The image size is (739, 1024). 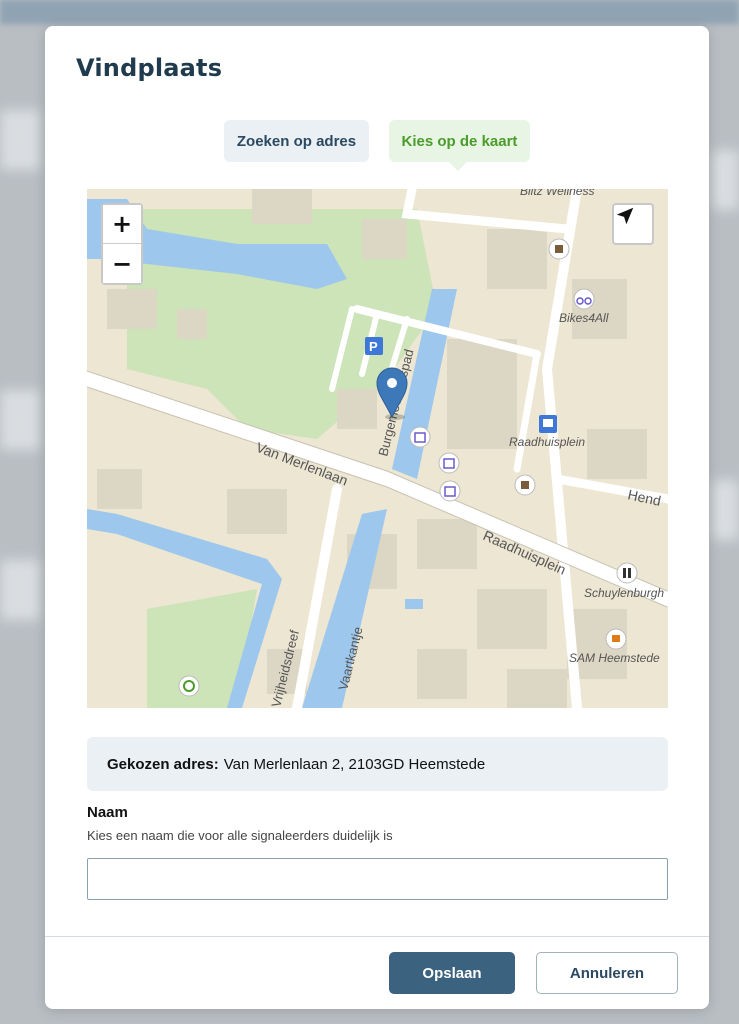 What do you see at coordinates (163, 764) in the screenshot?
I see `chosen-address-label: Gekozen adres:` at bounding box center [163, 764].